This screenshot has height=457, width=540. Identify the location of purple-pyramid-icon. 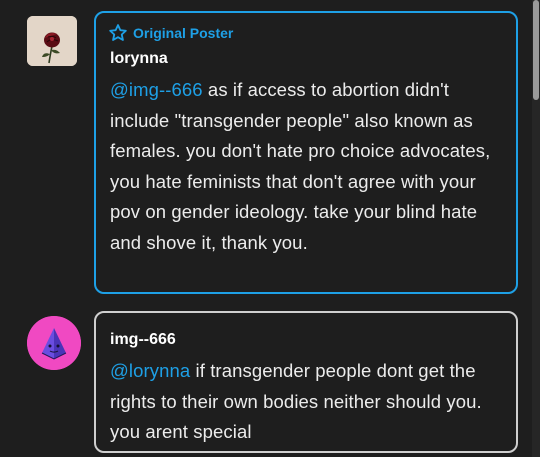
(54, 343).